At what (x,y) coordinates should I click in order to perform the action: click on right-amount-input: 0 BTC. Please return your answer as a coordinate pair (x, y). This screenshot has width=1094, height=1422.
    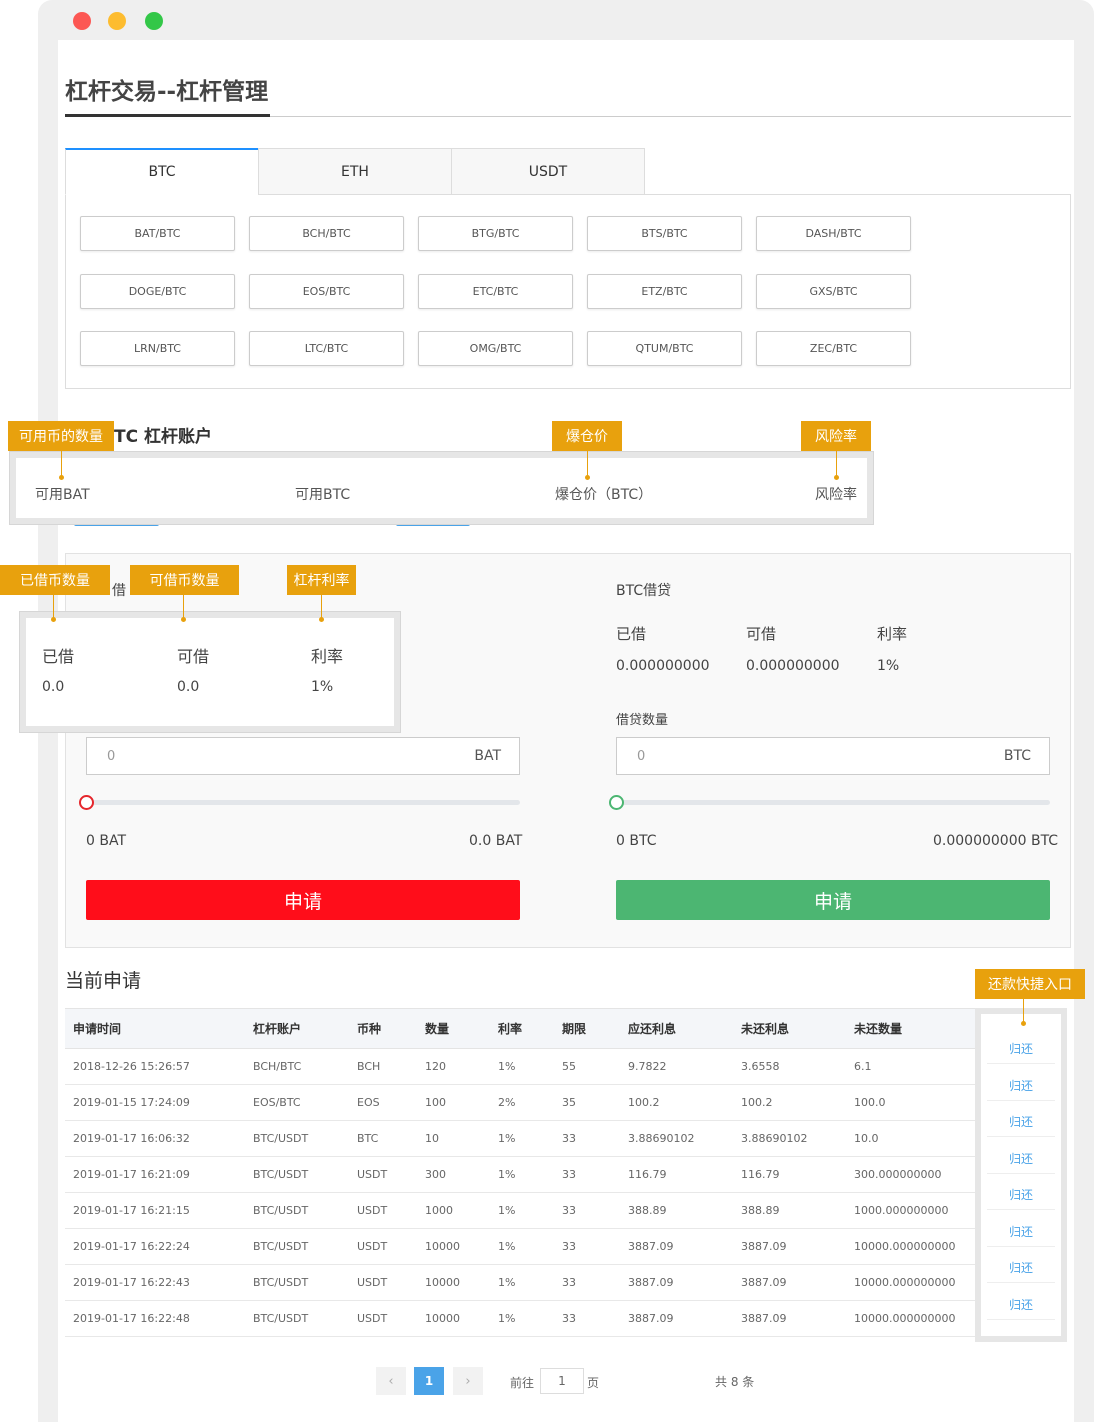
    Looking at the image, I should click on (833, 756).